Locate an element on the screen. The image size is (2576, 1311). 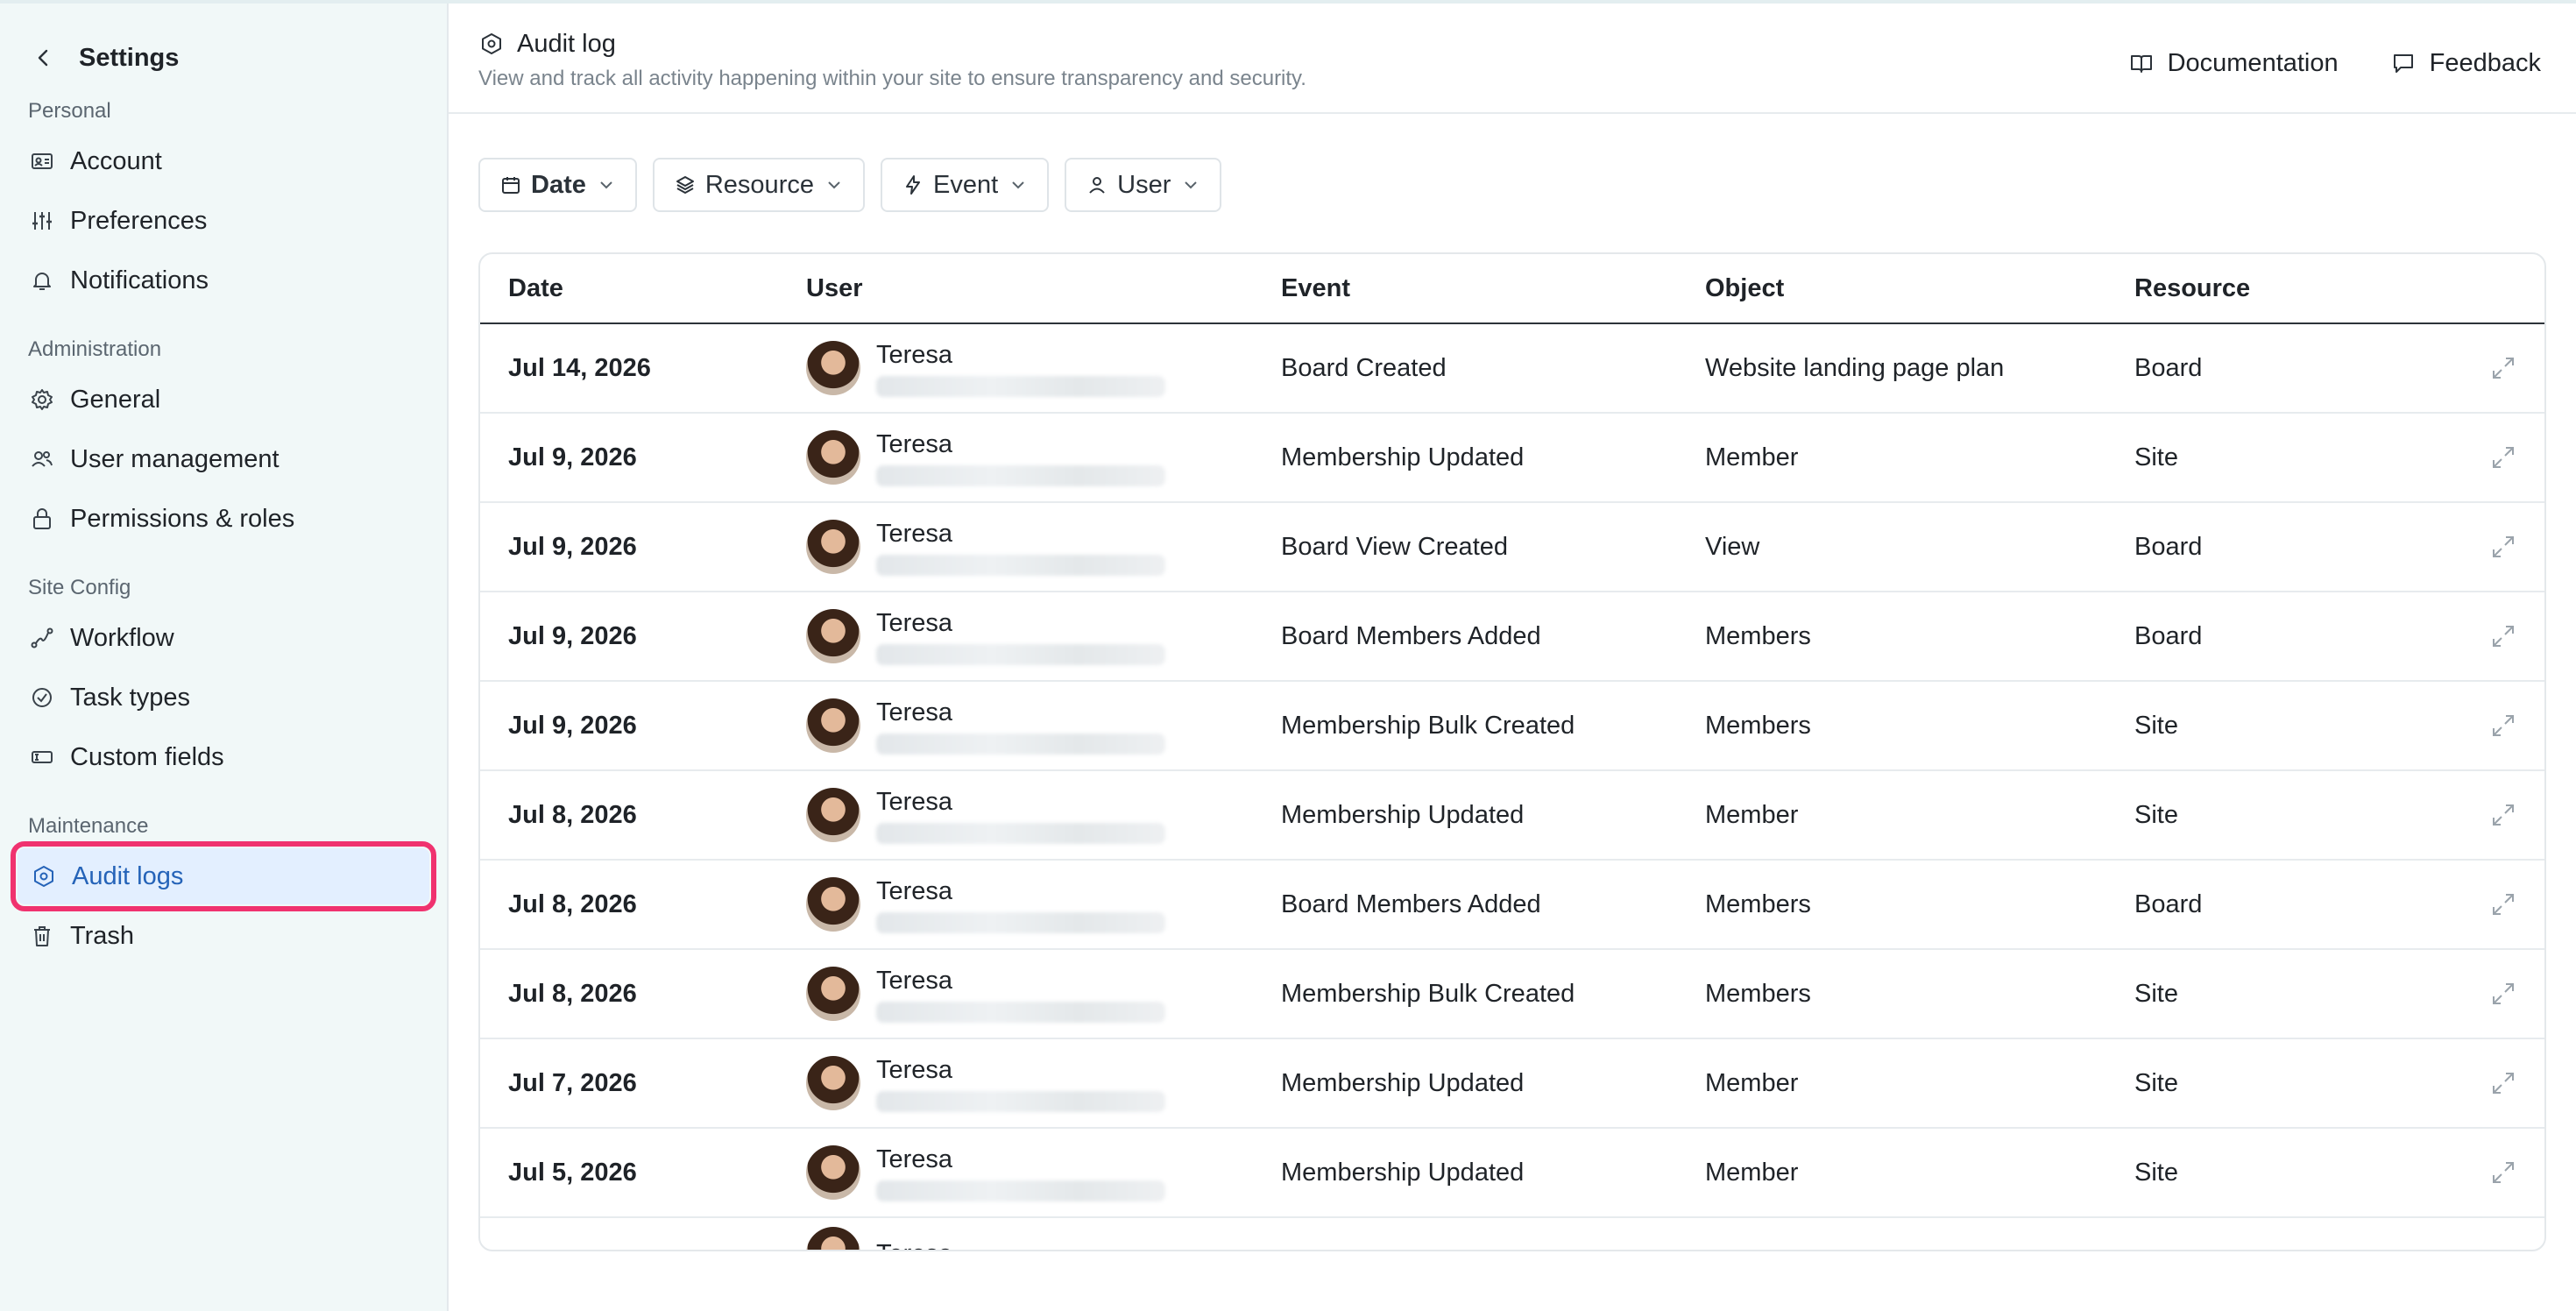
filter-date: Date is located at coordinates (557, 185).